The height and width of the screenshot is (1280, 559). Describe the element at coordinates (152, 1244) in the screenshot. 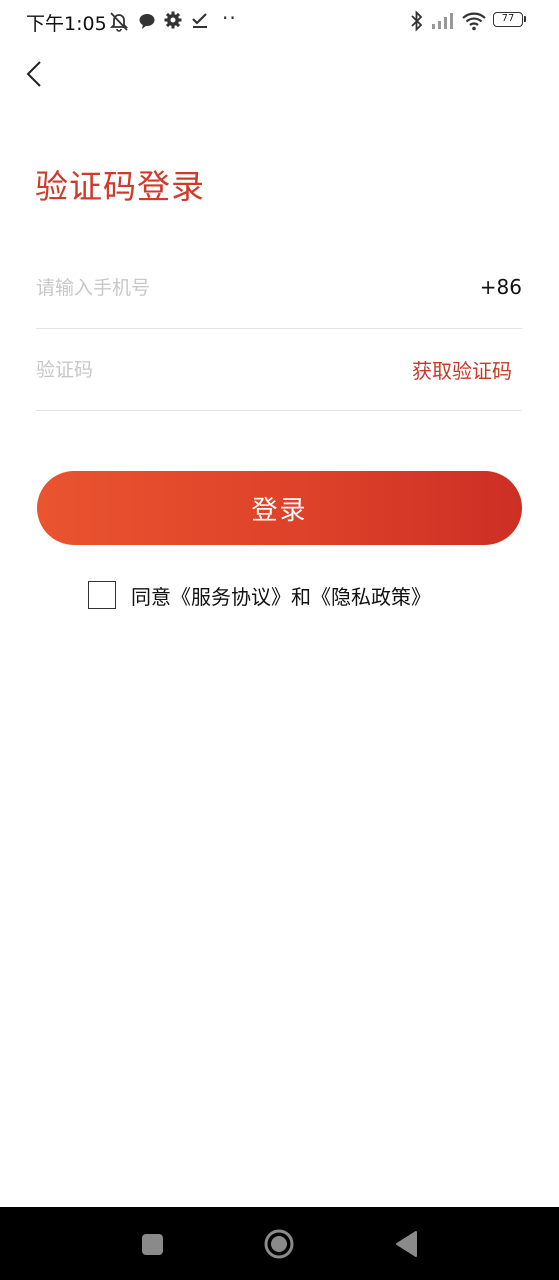

I see `recent-apps-icon` at that location.